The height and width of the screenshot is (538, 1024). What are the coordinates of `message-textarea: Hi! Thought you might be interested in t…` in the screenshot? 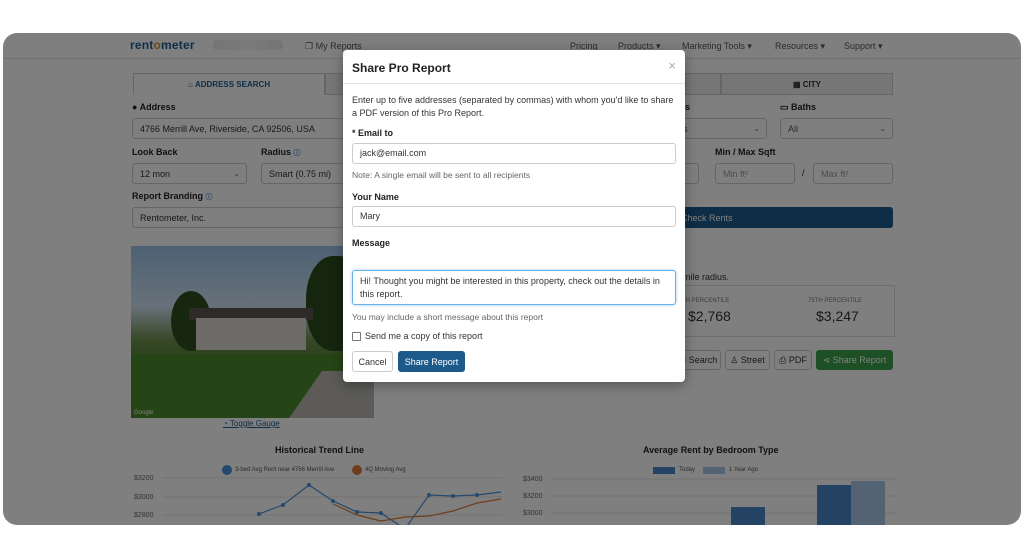 It's located at (514, 287).